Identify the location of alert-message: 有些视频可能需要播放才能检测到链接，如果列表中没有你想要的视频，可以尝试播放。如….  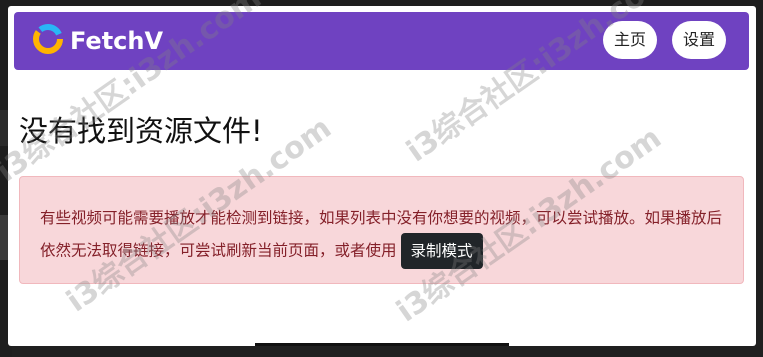
(381, 234).